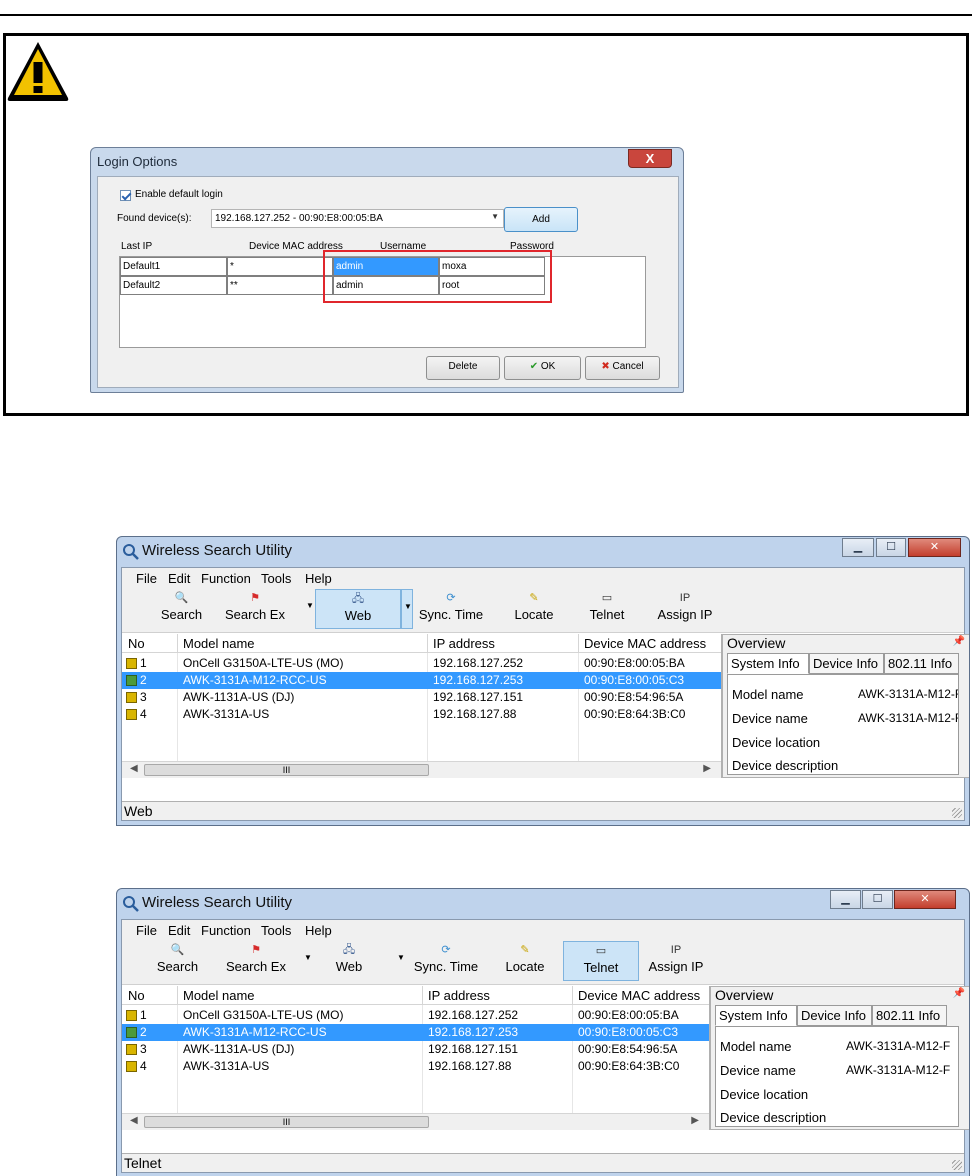 Image resolution: width=972 pixels, height=1176 pixels. I want to click on cancel-button: ✖ Cancel, so click(622, 368).